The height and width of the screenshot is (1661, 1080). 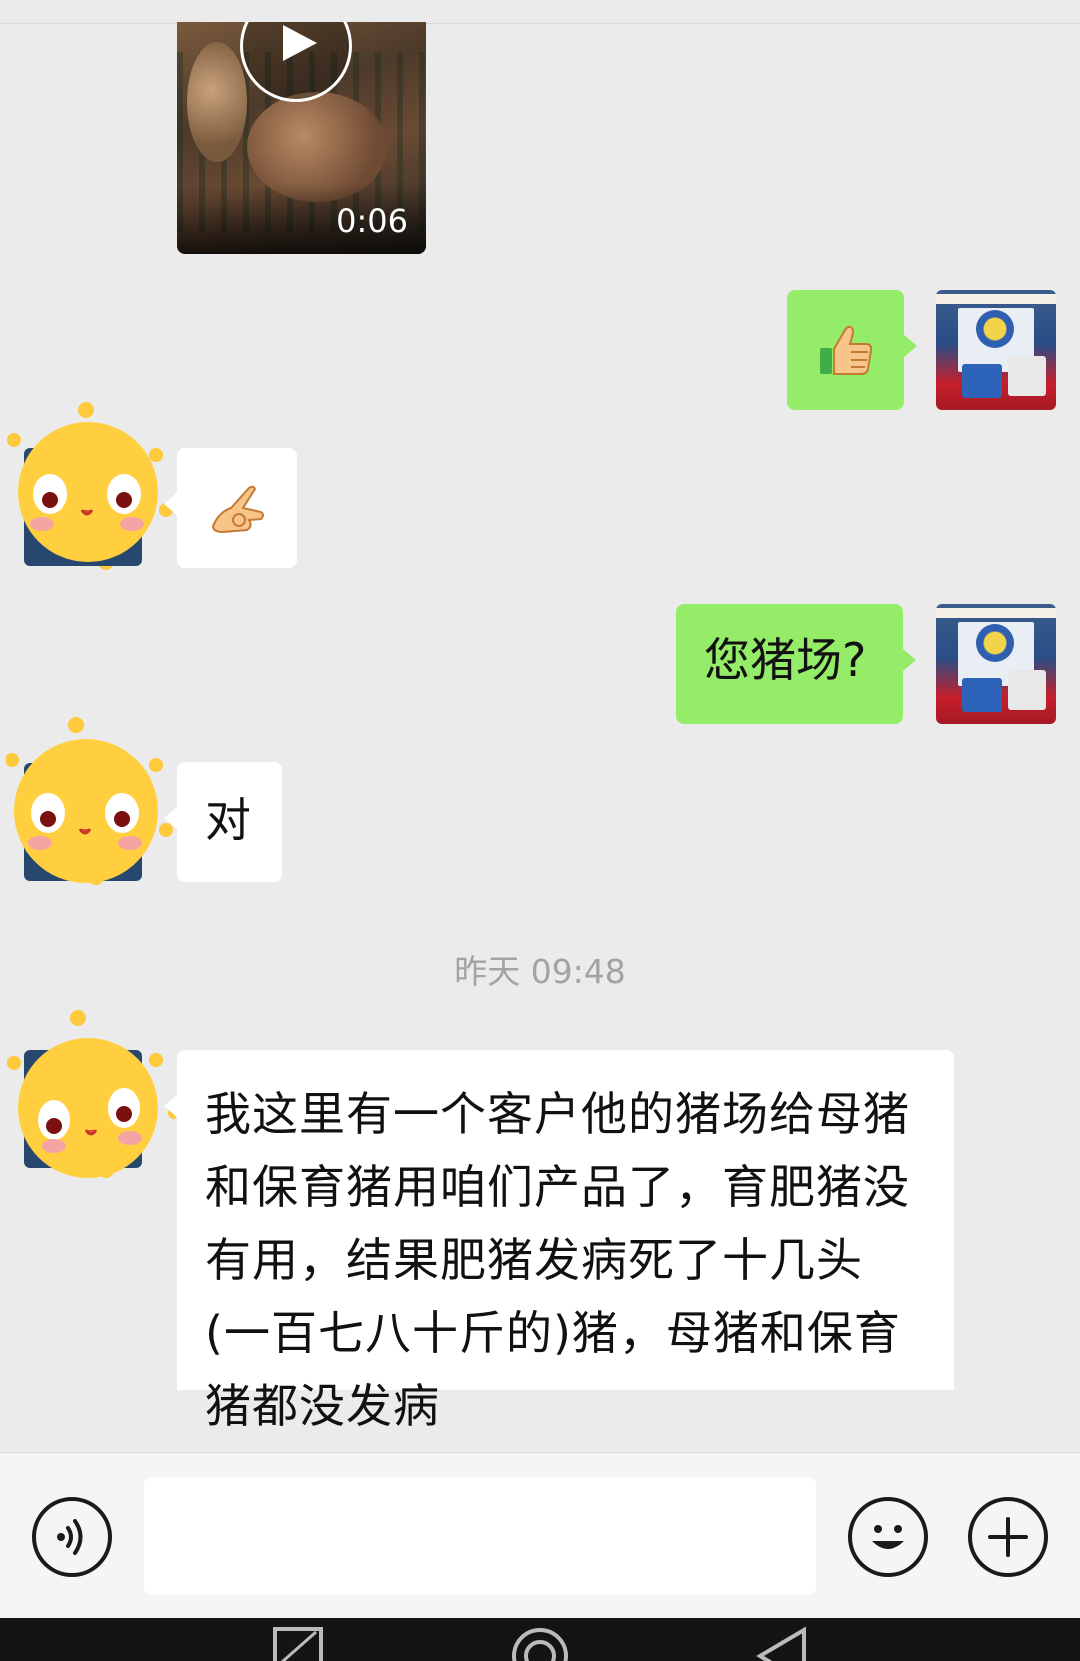 What do you see at coordinates (785, 660) in the screenshot?
I see `message-text: 您猪场?` at bounding box center [785, 660].